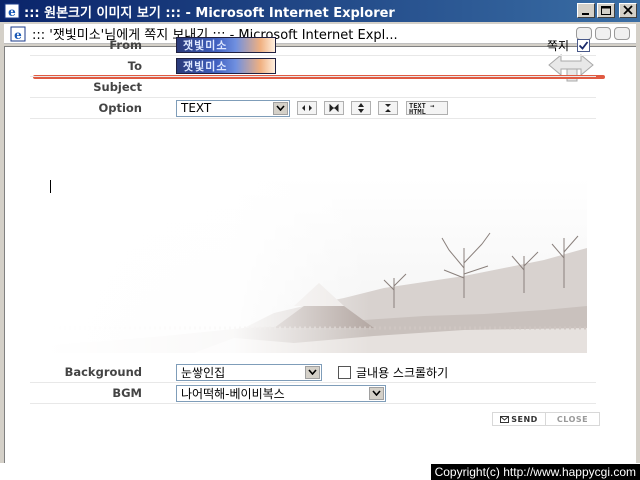 This screenshot has height=480, width=640. I want to click on send-button: SEND, so click(520, 419).